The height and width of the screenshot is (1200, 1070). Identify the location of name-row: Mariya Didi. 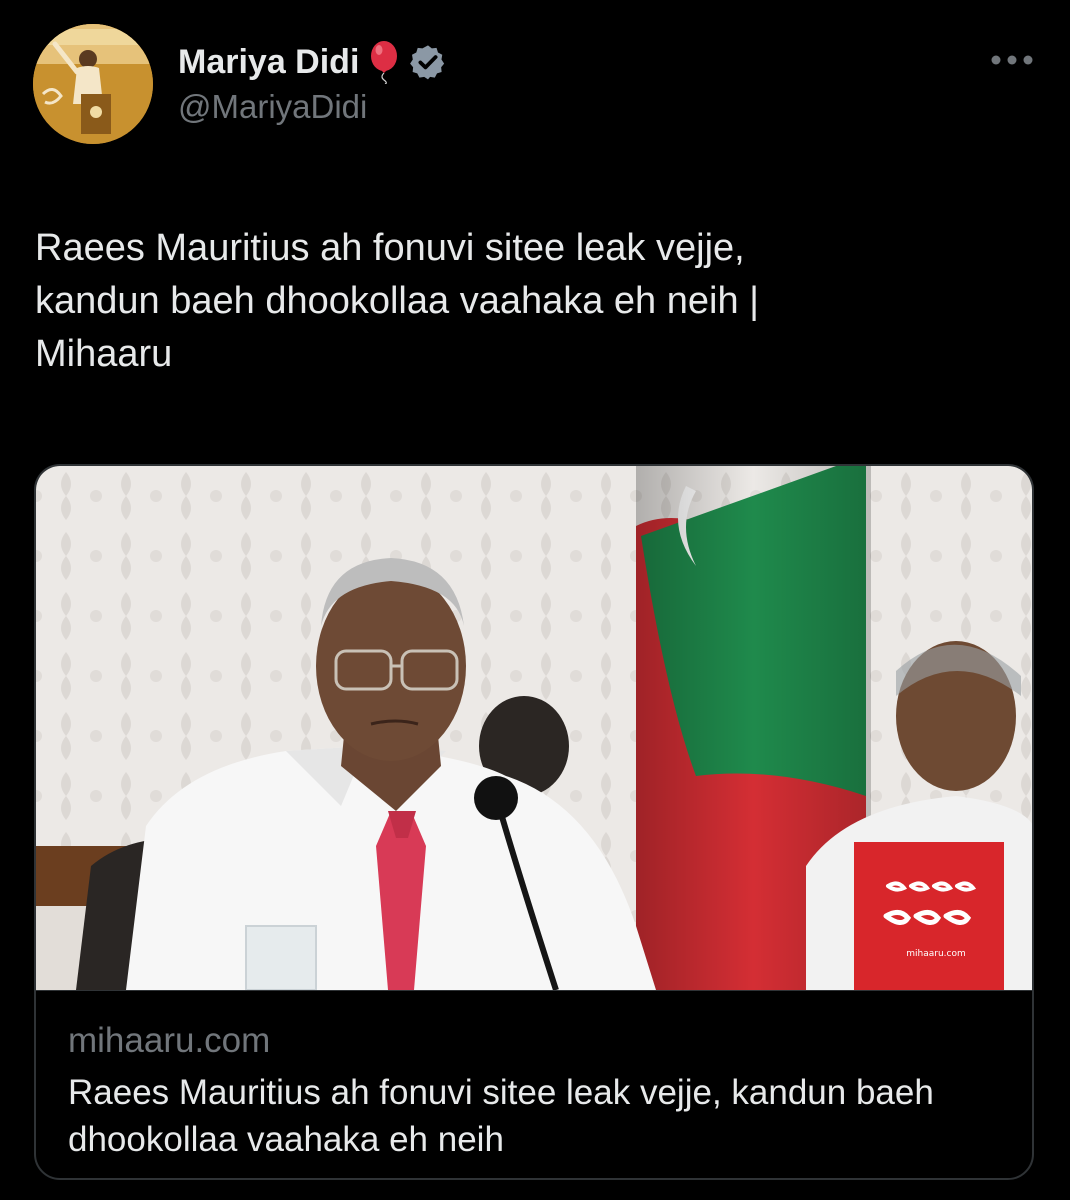
(312, 62).